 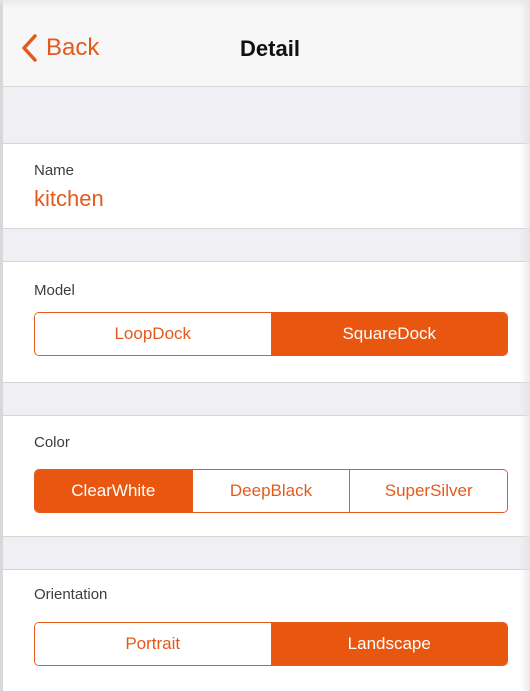 What do you see at coordinates (113, 491) in the screenshot?
I see `segment-clearwhite: ClearWhite` at bounding box center [113, 491].